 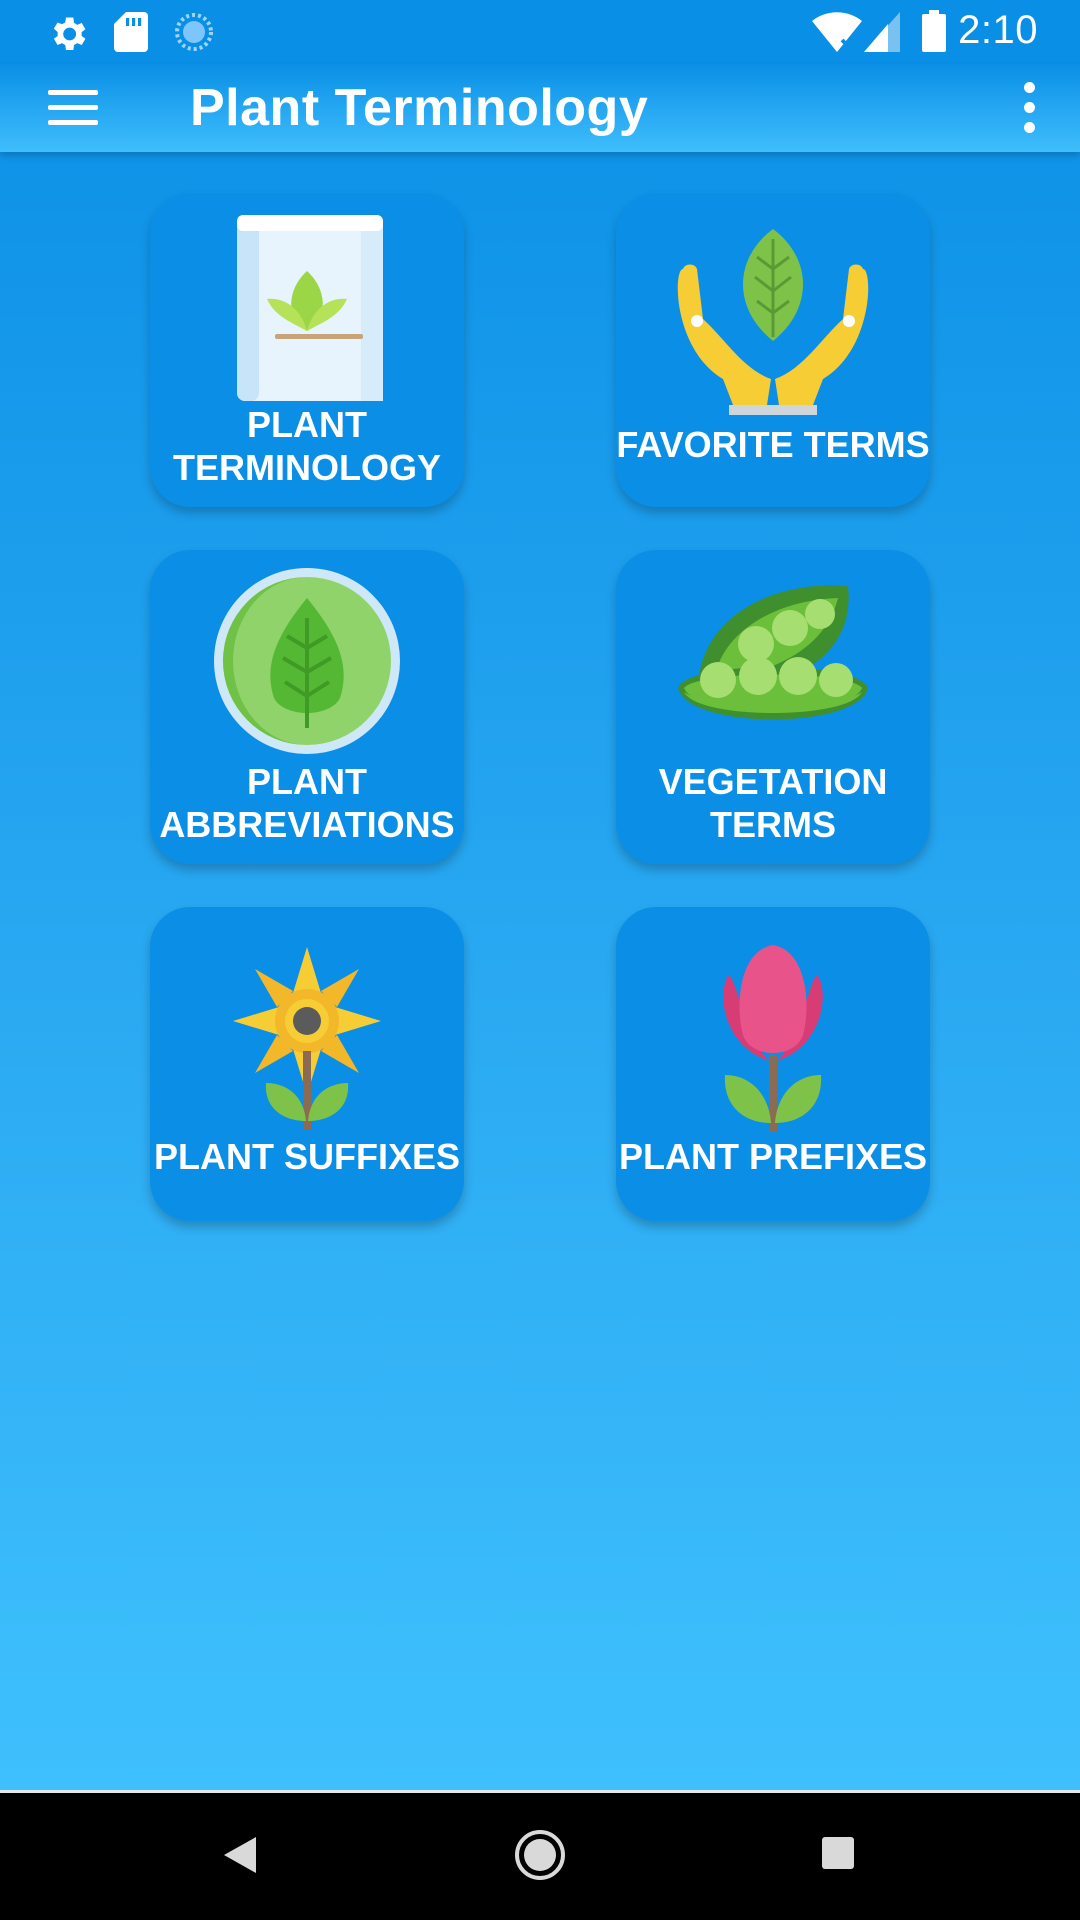 I want to click on tile-plant-suffixes: PLANT SUFFIXES, so click(x=307, y=1064).